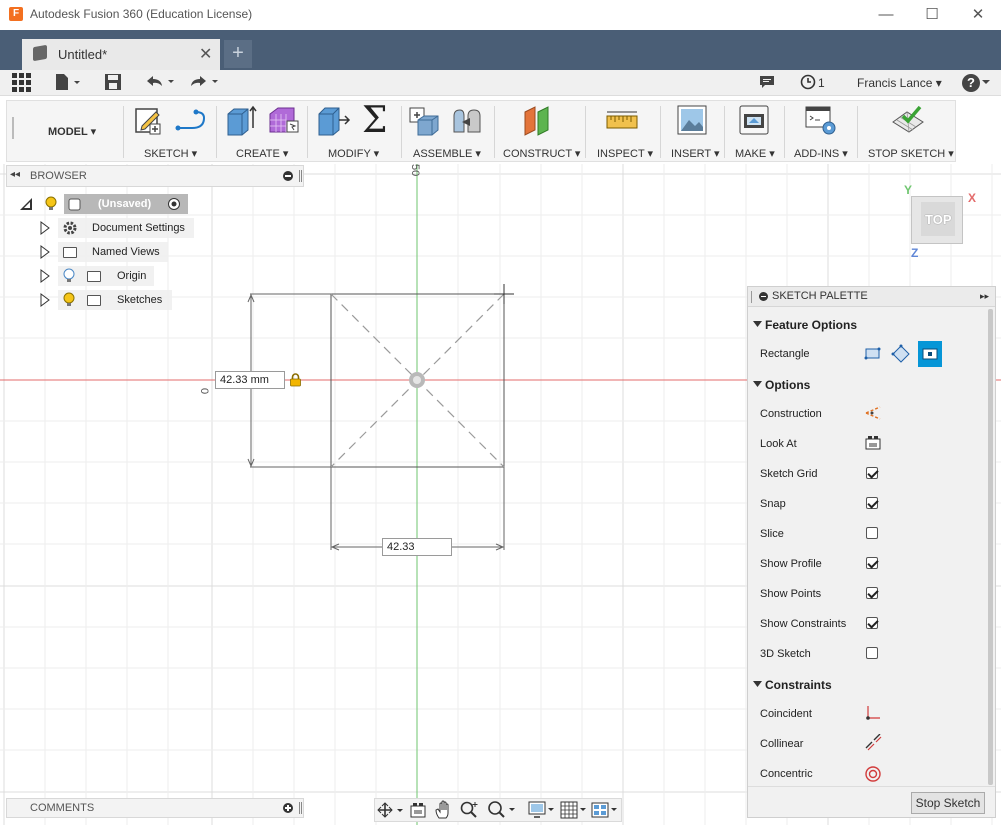 The height and width of the screenshot is (825, 1001). What do you see at coordinates (250, 380) in the screenshot?
I see `vertical-dimension-input: 42.33 mm` at bounding box center [250, 380].